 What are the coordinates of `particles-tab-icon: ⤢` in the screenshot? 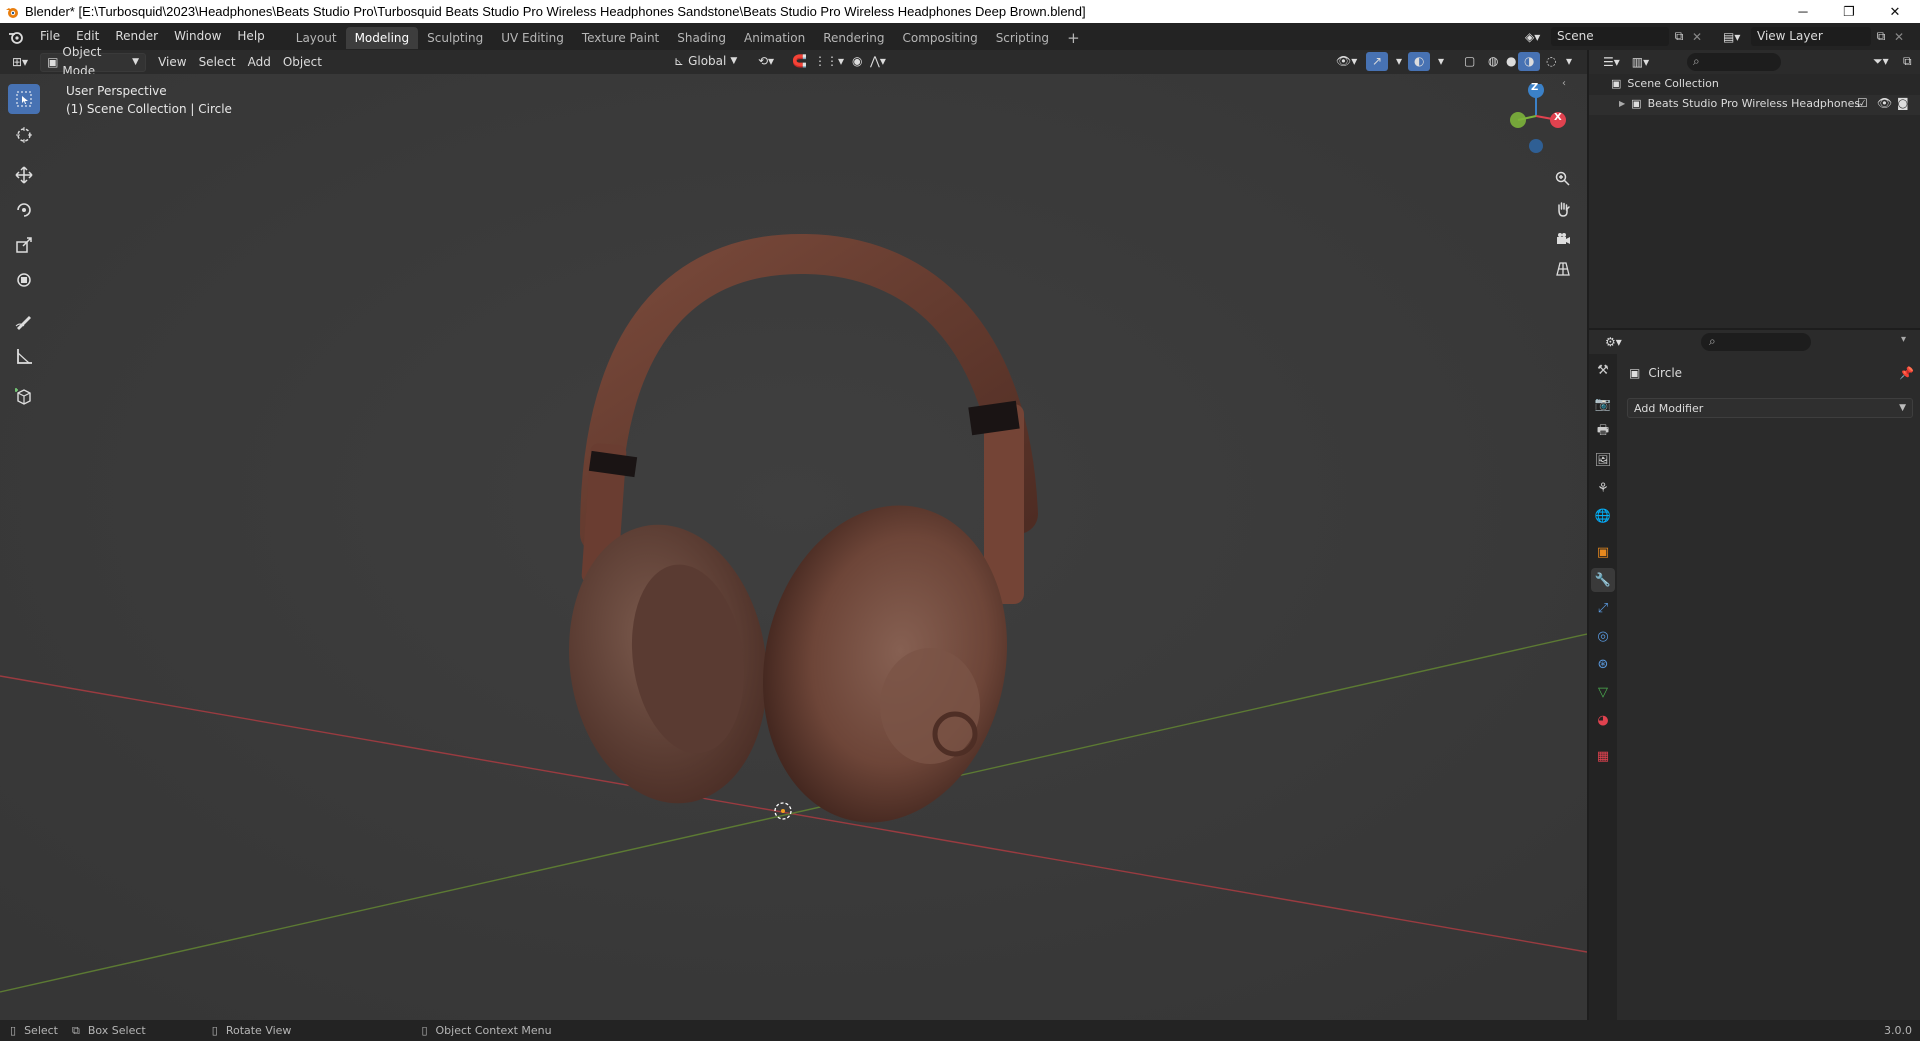 It's located at (1603, 608).